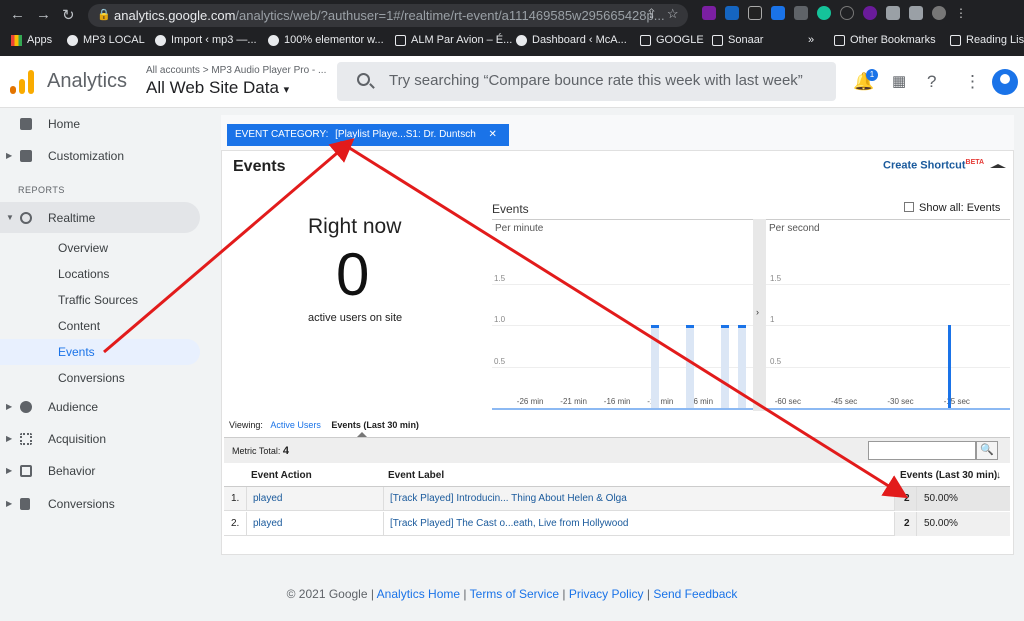  What do you see at coordinates (22, 82) in the screenshot?
I see `analytics-logo-icon` at bounding box center [22, 82].